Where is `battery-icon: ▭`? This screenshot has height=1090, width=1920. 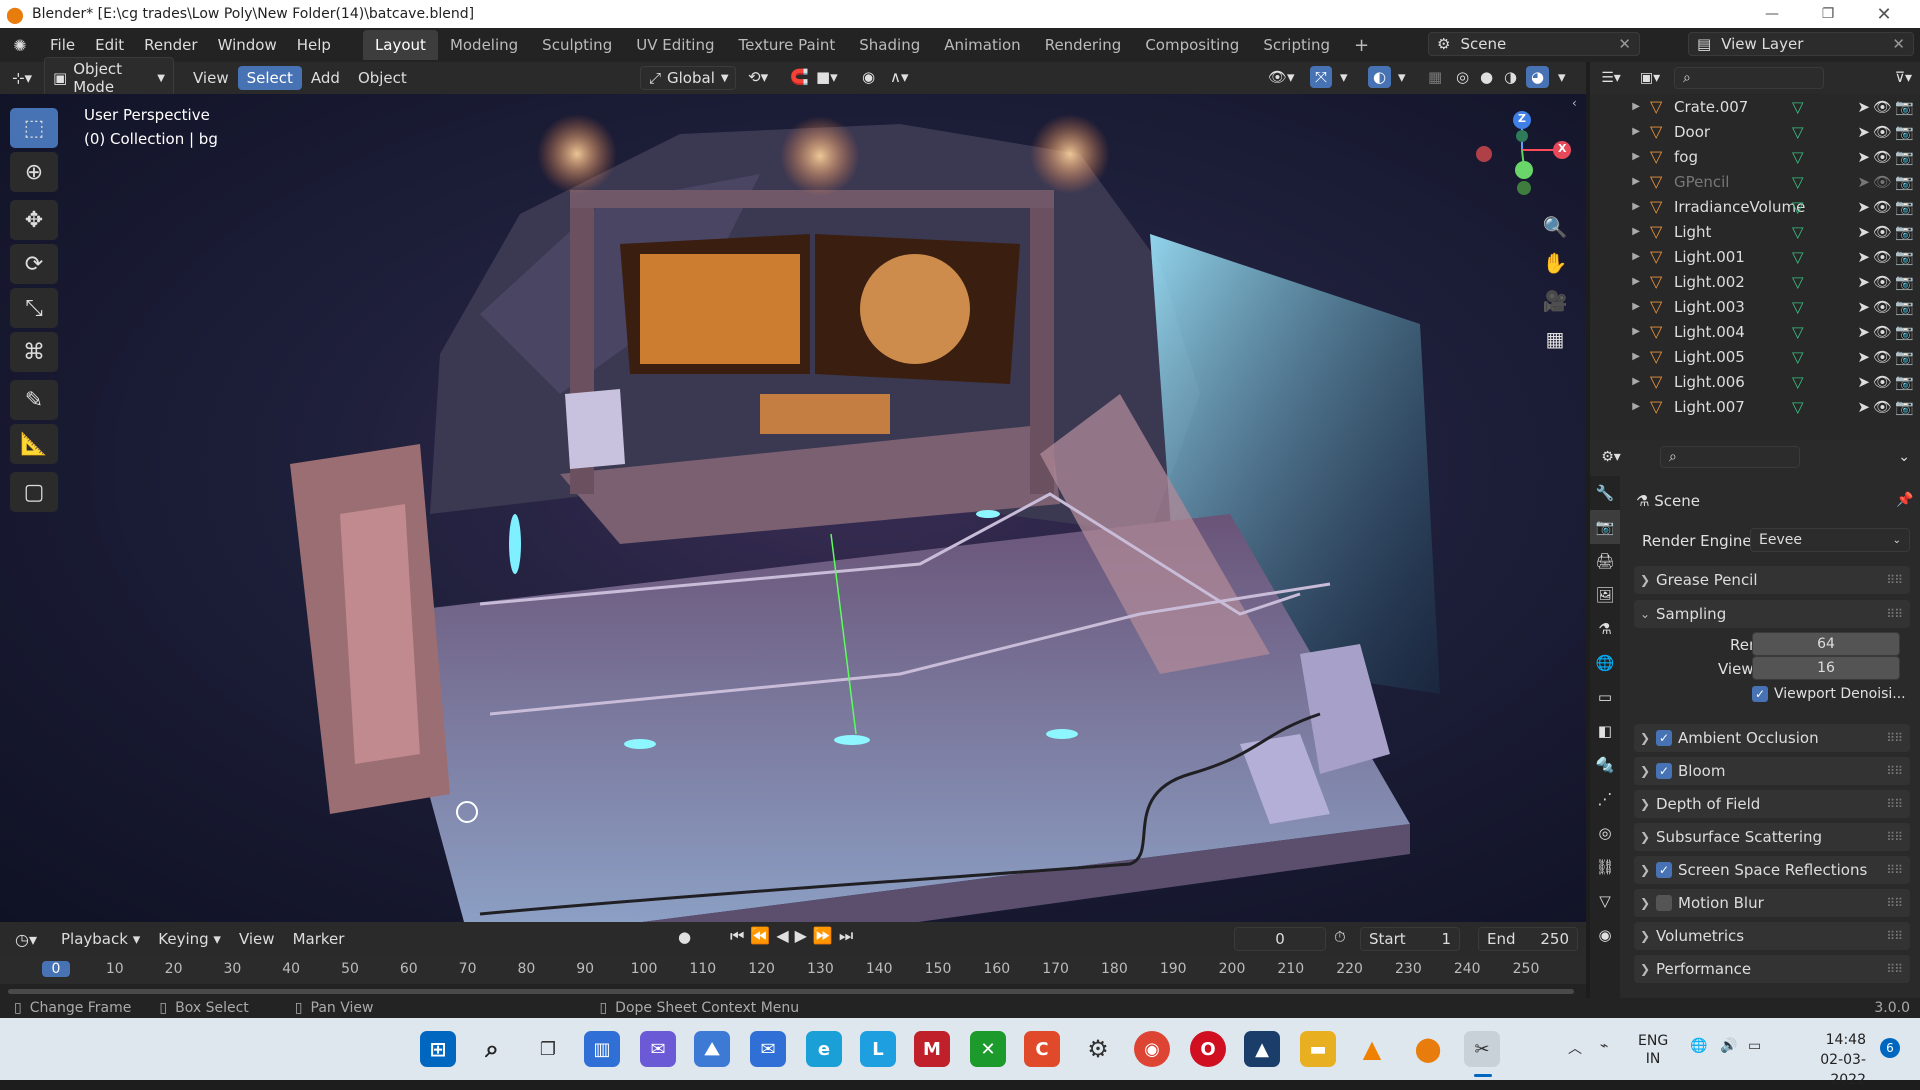
battery-icon: ▭ is located at coordinates (1754, 1046).